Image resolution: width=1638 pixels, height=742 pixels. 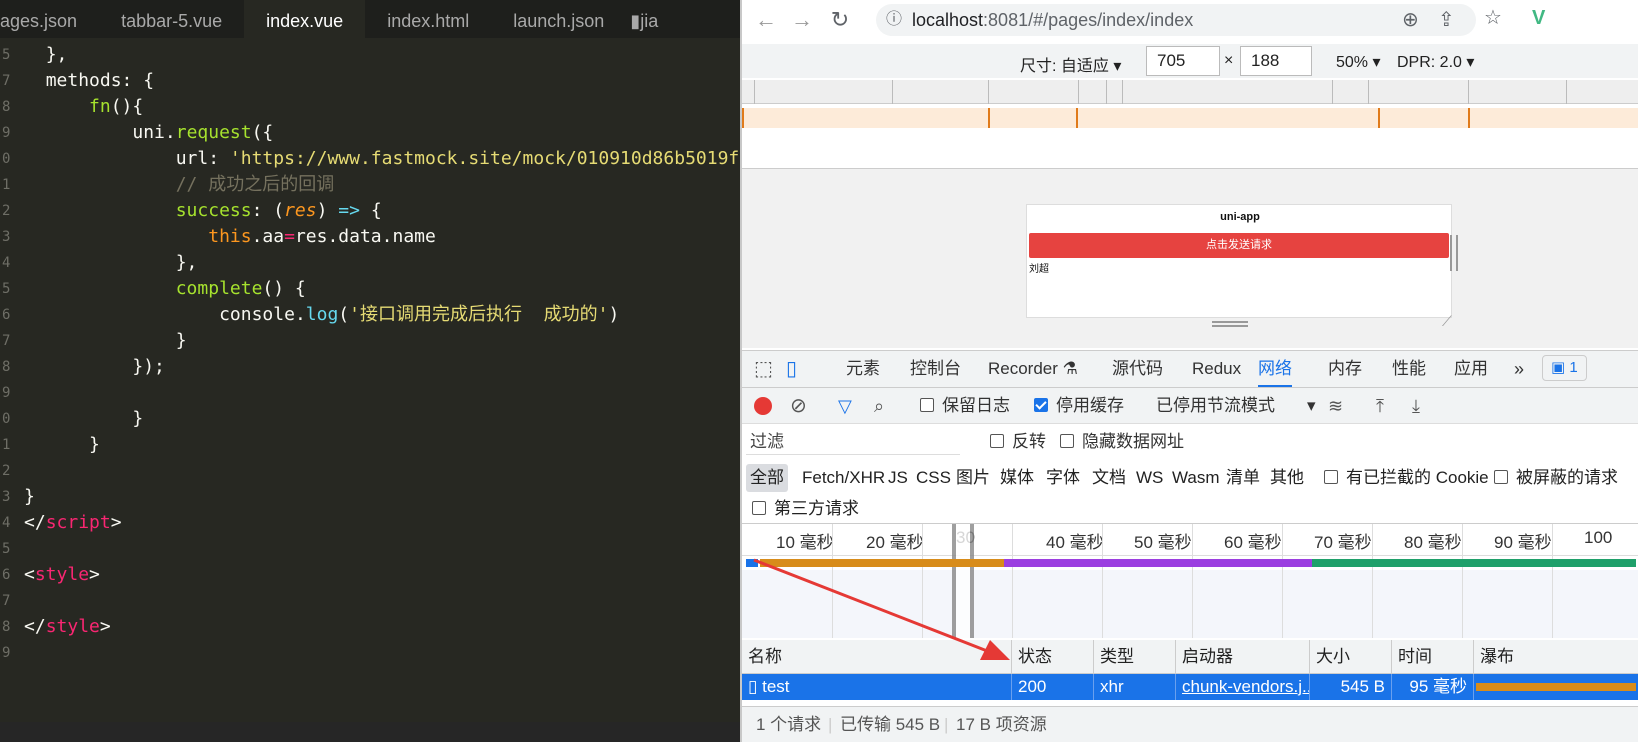 I want to click on timeline-range-selector, so click(x=963, y=581).